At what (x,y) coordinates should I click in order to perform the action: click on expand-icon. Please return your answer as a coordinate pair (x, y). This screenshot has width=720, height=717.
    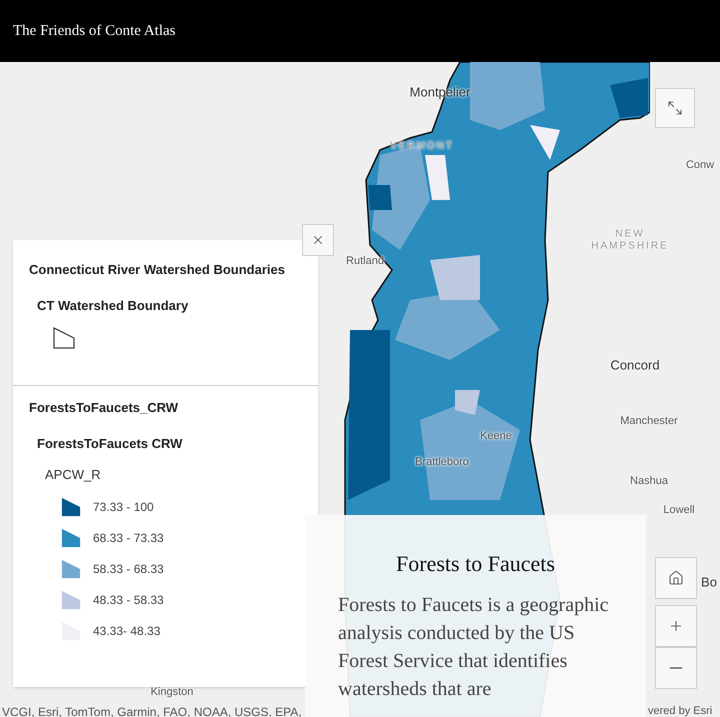
    Looking at the image, I should click on (675, 108).